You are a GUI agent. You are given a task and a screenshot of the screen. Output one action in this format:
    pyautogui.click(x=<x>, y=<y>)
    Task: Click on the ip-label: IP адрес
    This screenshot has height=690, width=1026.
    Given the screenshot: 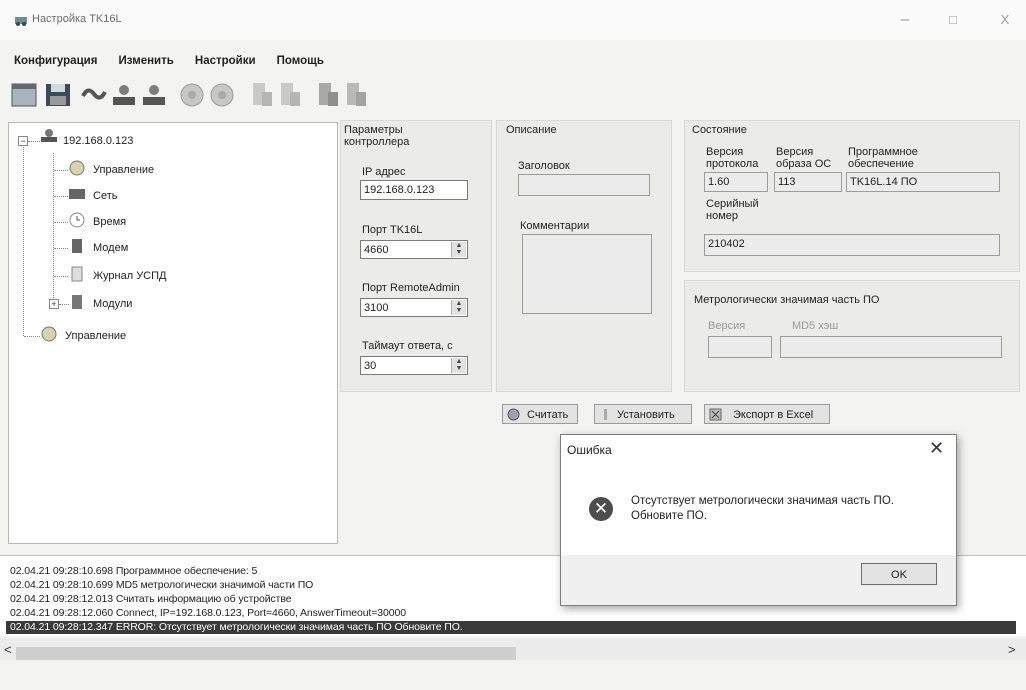 What is the action you would take?
    pyautogui.click(x=384, y=172)
    